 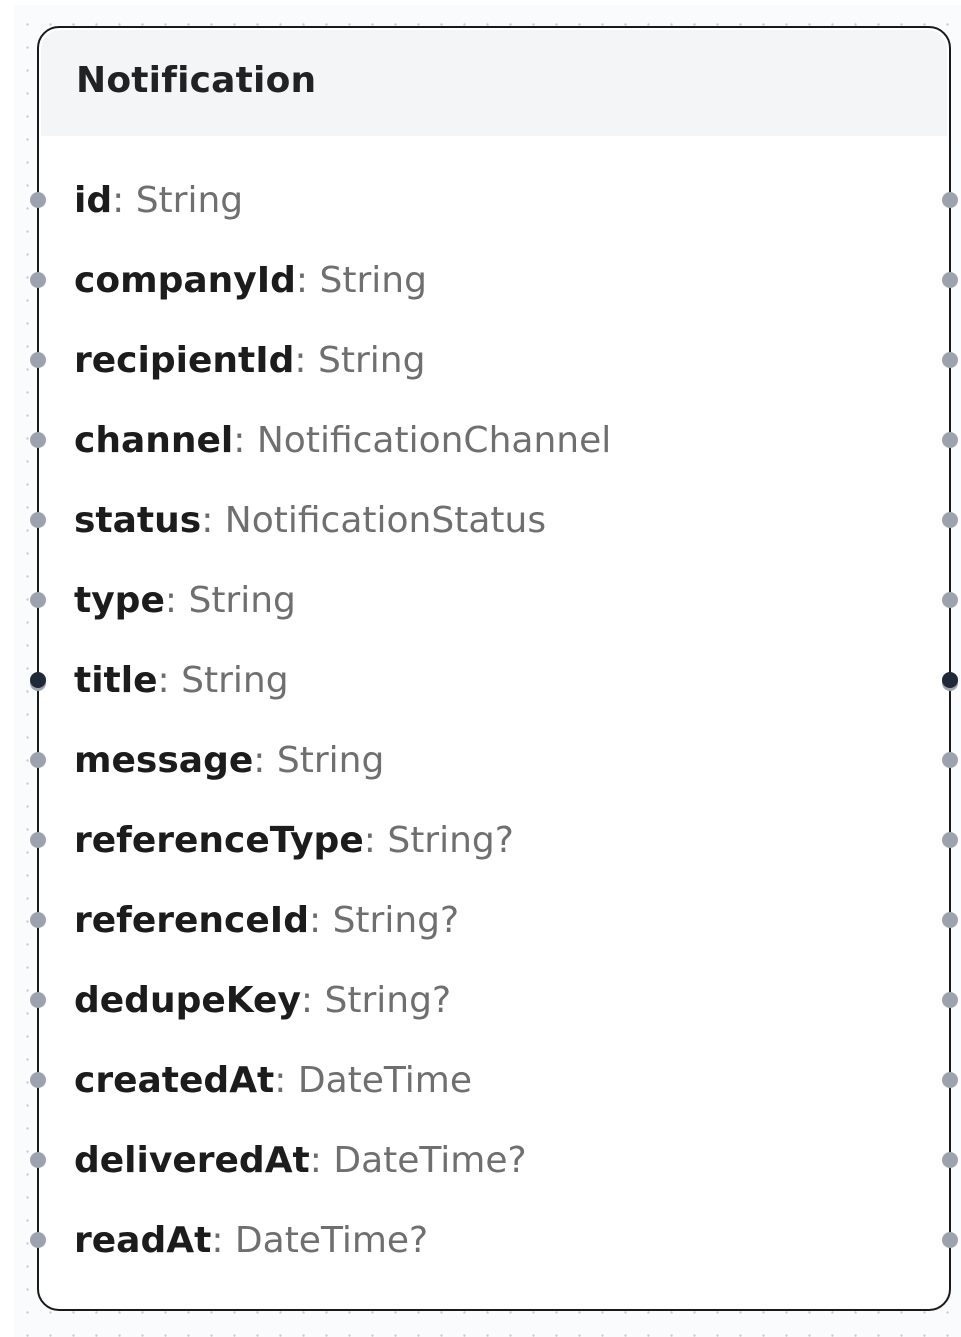 What do you see at coordinates (143, 1240) in the screenshot?
I see `field-name: readAt` at bounding box center [143, 1240].